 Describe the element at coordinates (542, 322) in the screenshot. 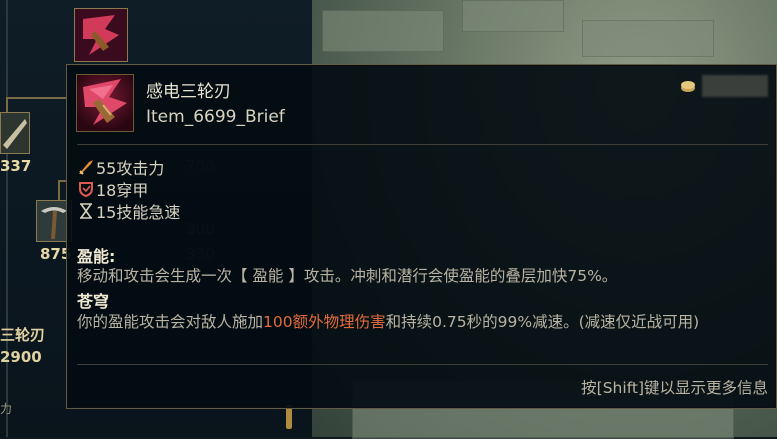

I see `passive-desc-2-after: 和持续0.75秒的99%减速。(减速仅近战可用)` at that location.